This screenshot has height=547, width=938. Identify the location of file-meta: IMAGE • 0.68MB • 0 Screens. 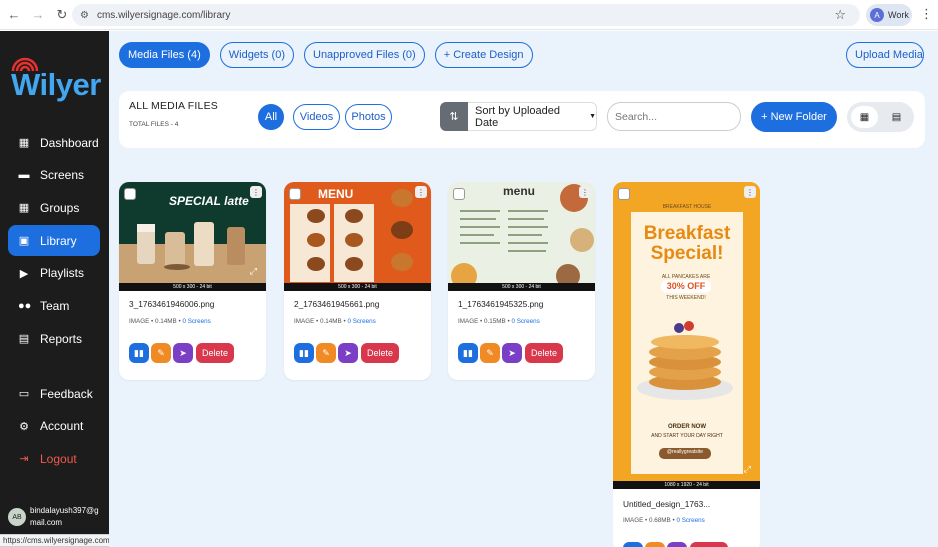
(664, 520).